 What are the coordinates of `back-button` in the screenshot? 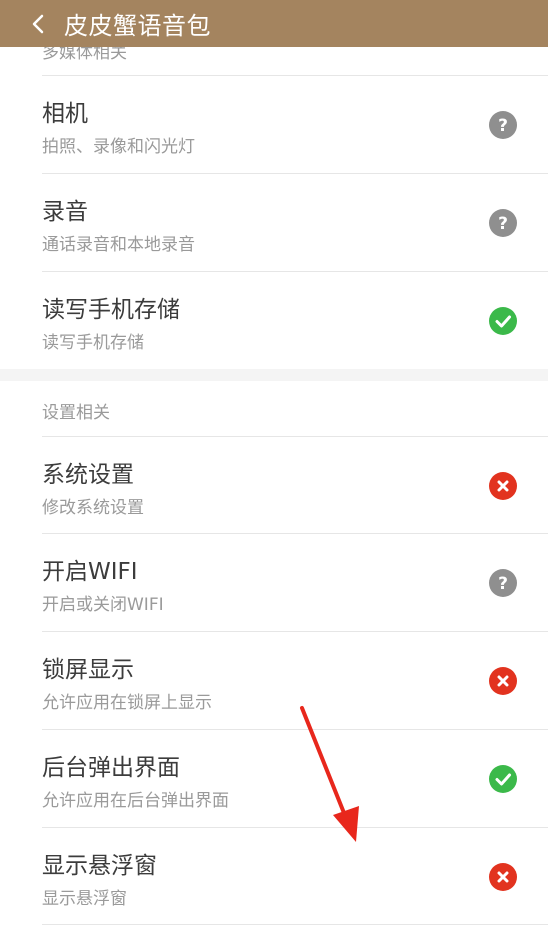 It's located at (38, 23).